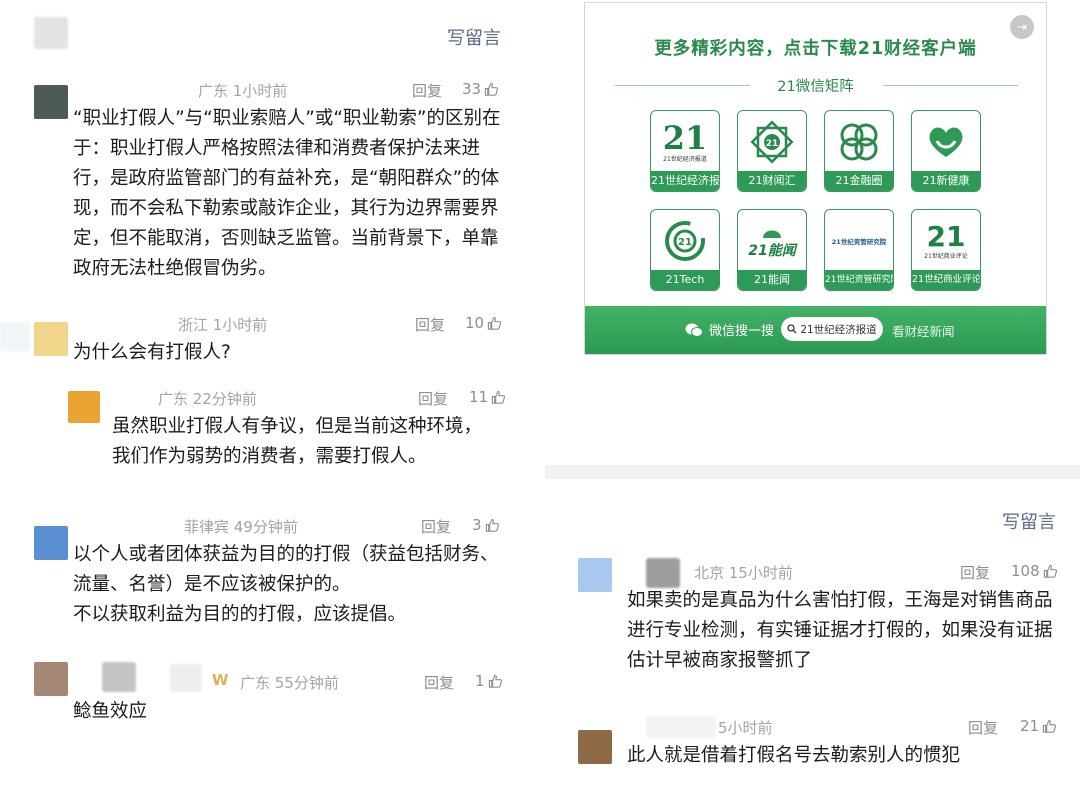  I want to click on like-count: 3, so click(477, 525).